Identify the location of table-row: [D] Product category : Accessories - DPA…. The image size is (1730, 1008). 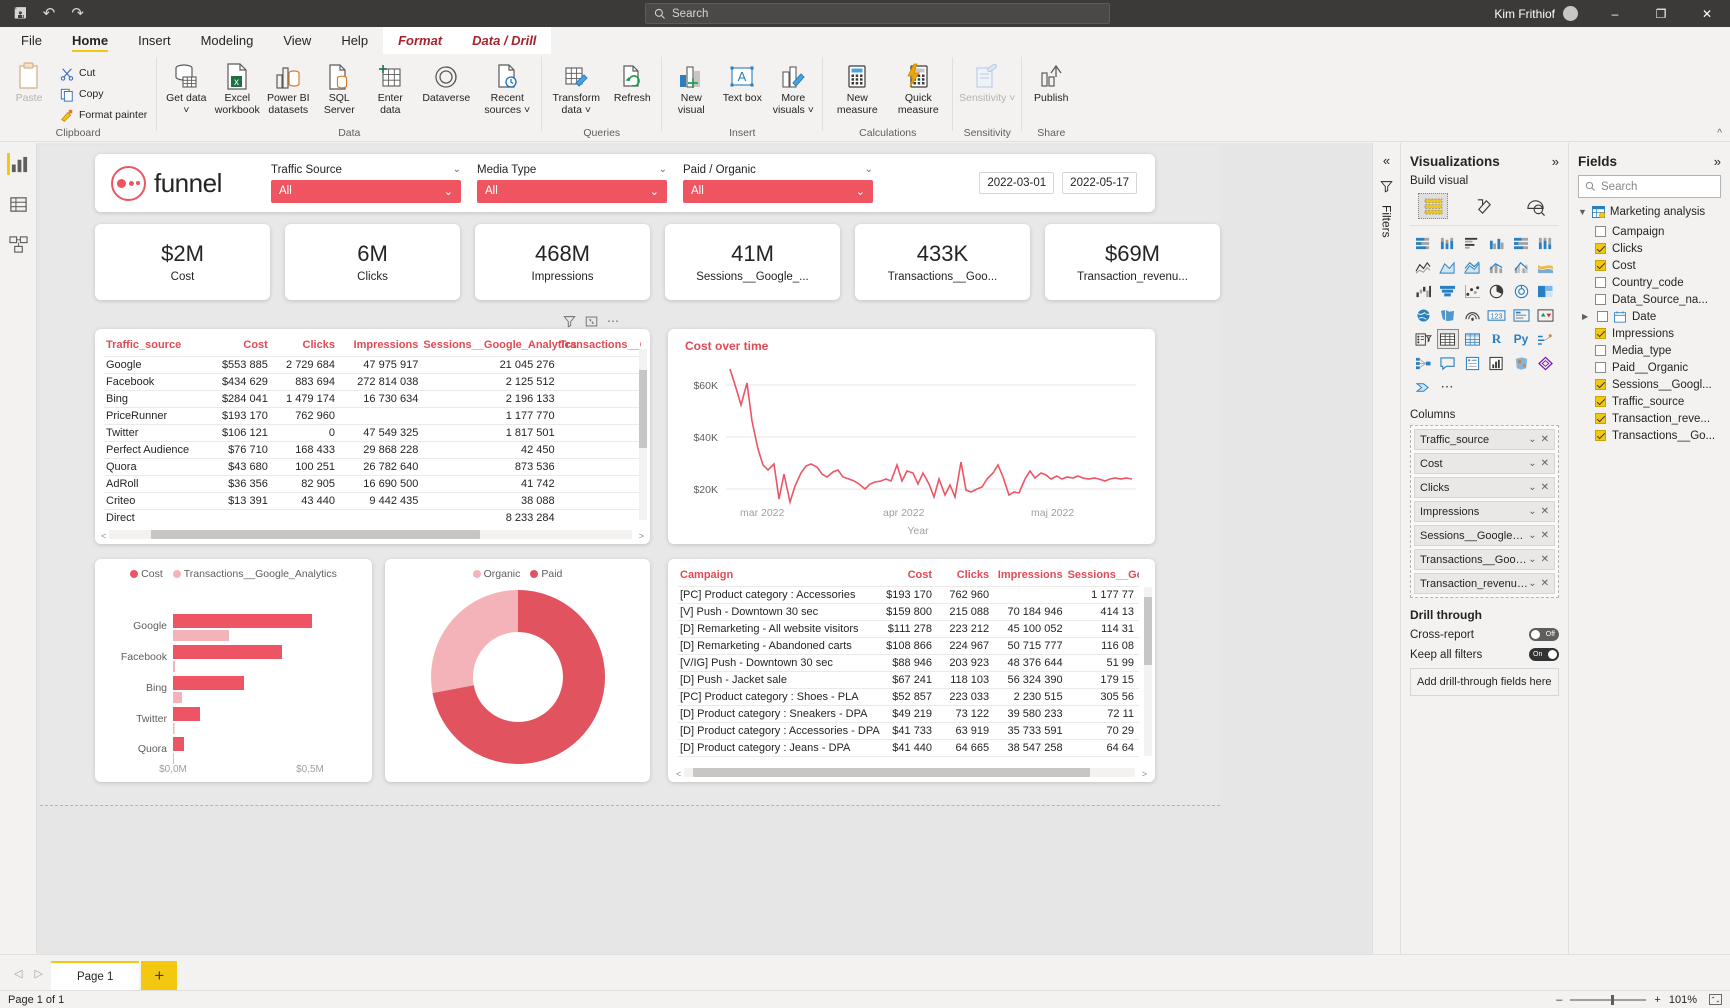
(908, 731).